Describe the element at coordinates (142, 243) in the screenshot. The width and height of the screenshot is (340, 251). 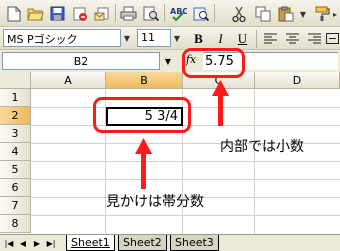
I see `sheet-tab-2: Sheet2` at that location.